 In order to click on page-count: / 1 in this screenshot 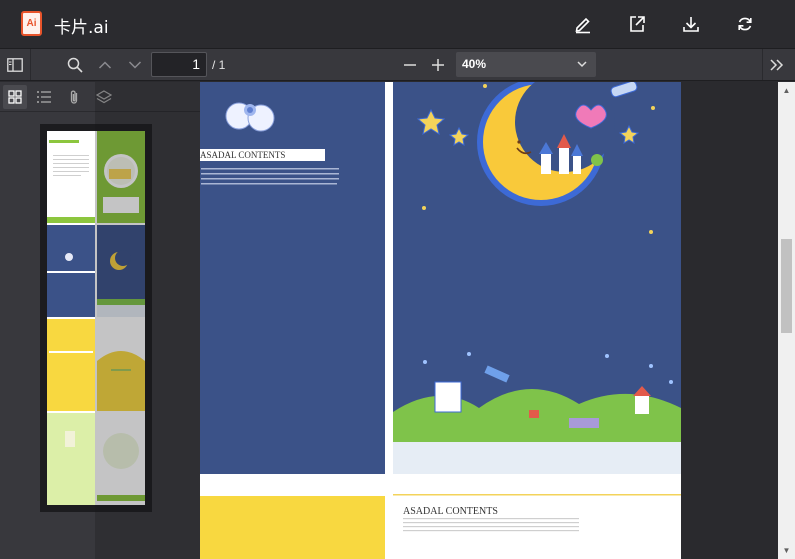, I will do `click(219, 65)`.